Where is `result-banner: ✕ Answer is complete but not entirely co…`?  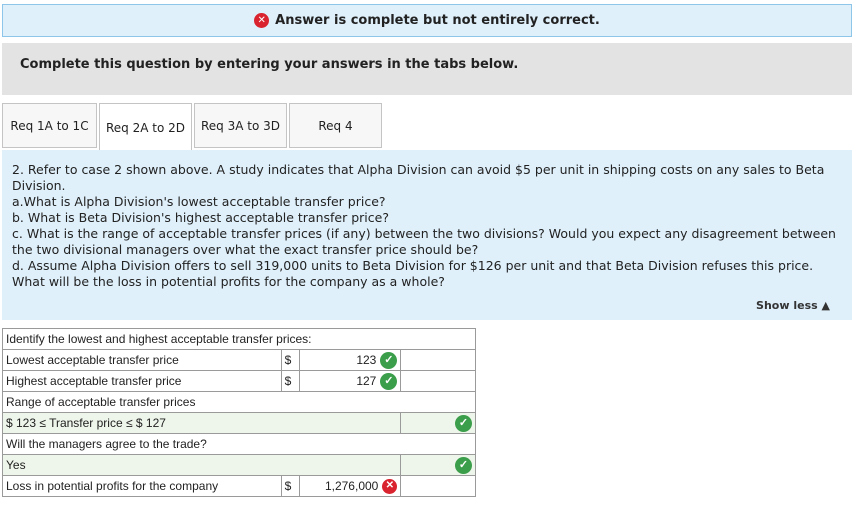 result-banner: ✕ Answer is complete but not entirely co… is located at coordinates (427, 20).